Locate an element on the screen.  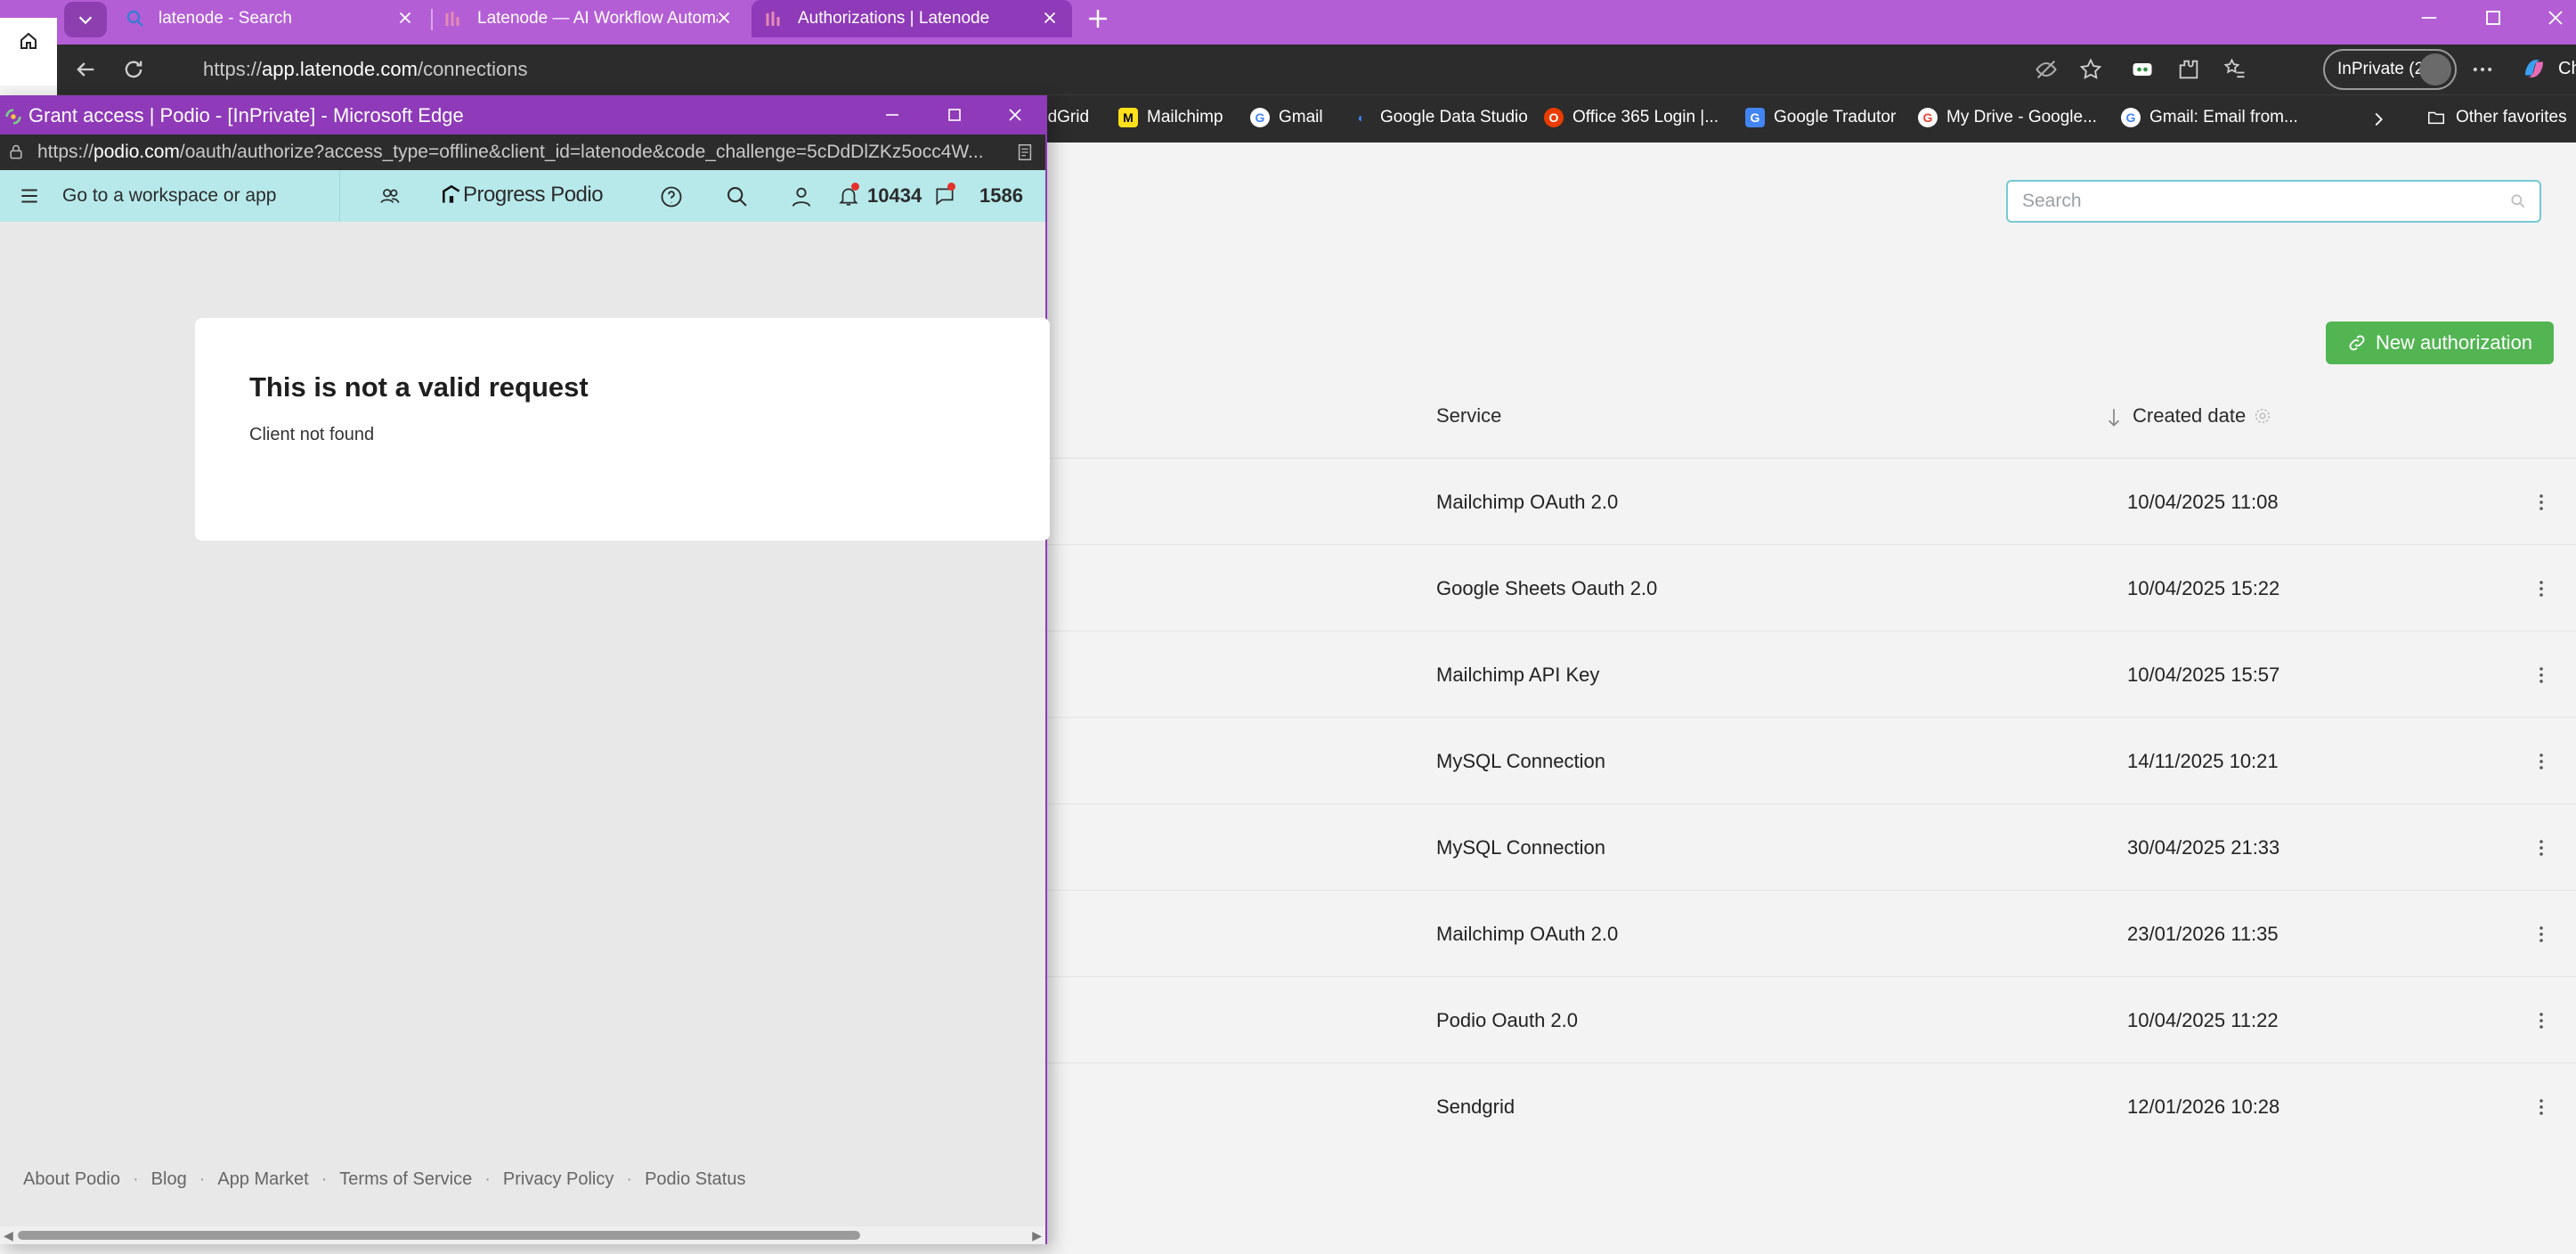
favorite-item: M Mailchimp is located at coordinates (1170, 117).